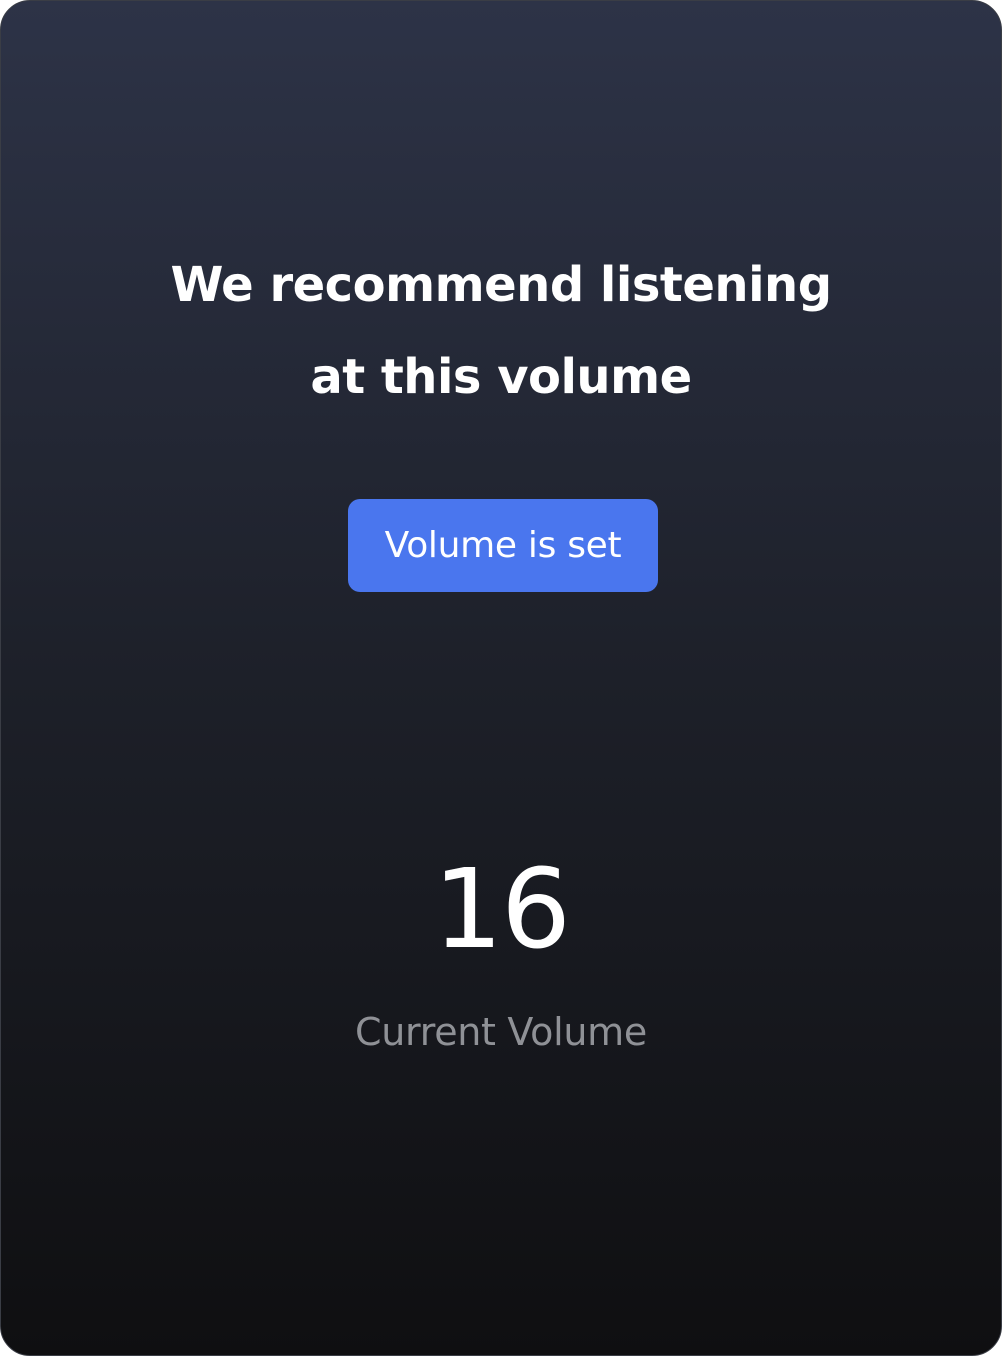 The image size is (1002, 1356). I want to click on headline: We recommend listening at this volume, so click(501, 331).